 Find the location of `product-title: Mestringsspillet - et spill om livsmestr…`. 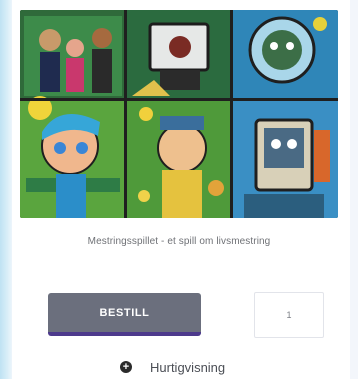

product-title: Mestringsspillet - et spill om livsmestr… is located at coordinates (179, 241).